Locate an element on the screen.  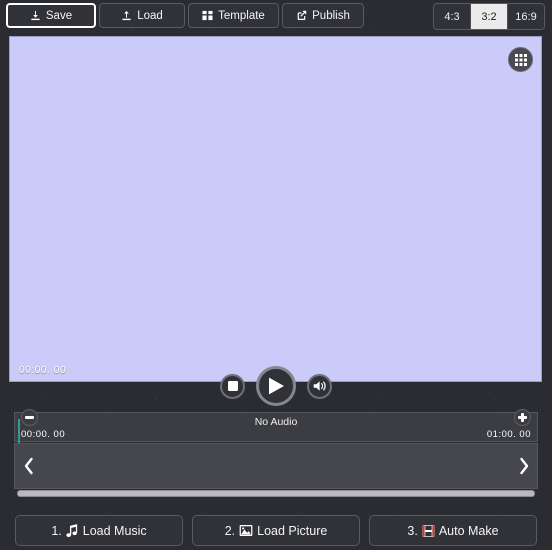
save-button: Save is located at coordinates (51, 15).